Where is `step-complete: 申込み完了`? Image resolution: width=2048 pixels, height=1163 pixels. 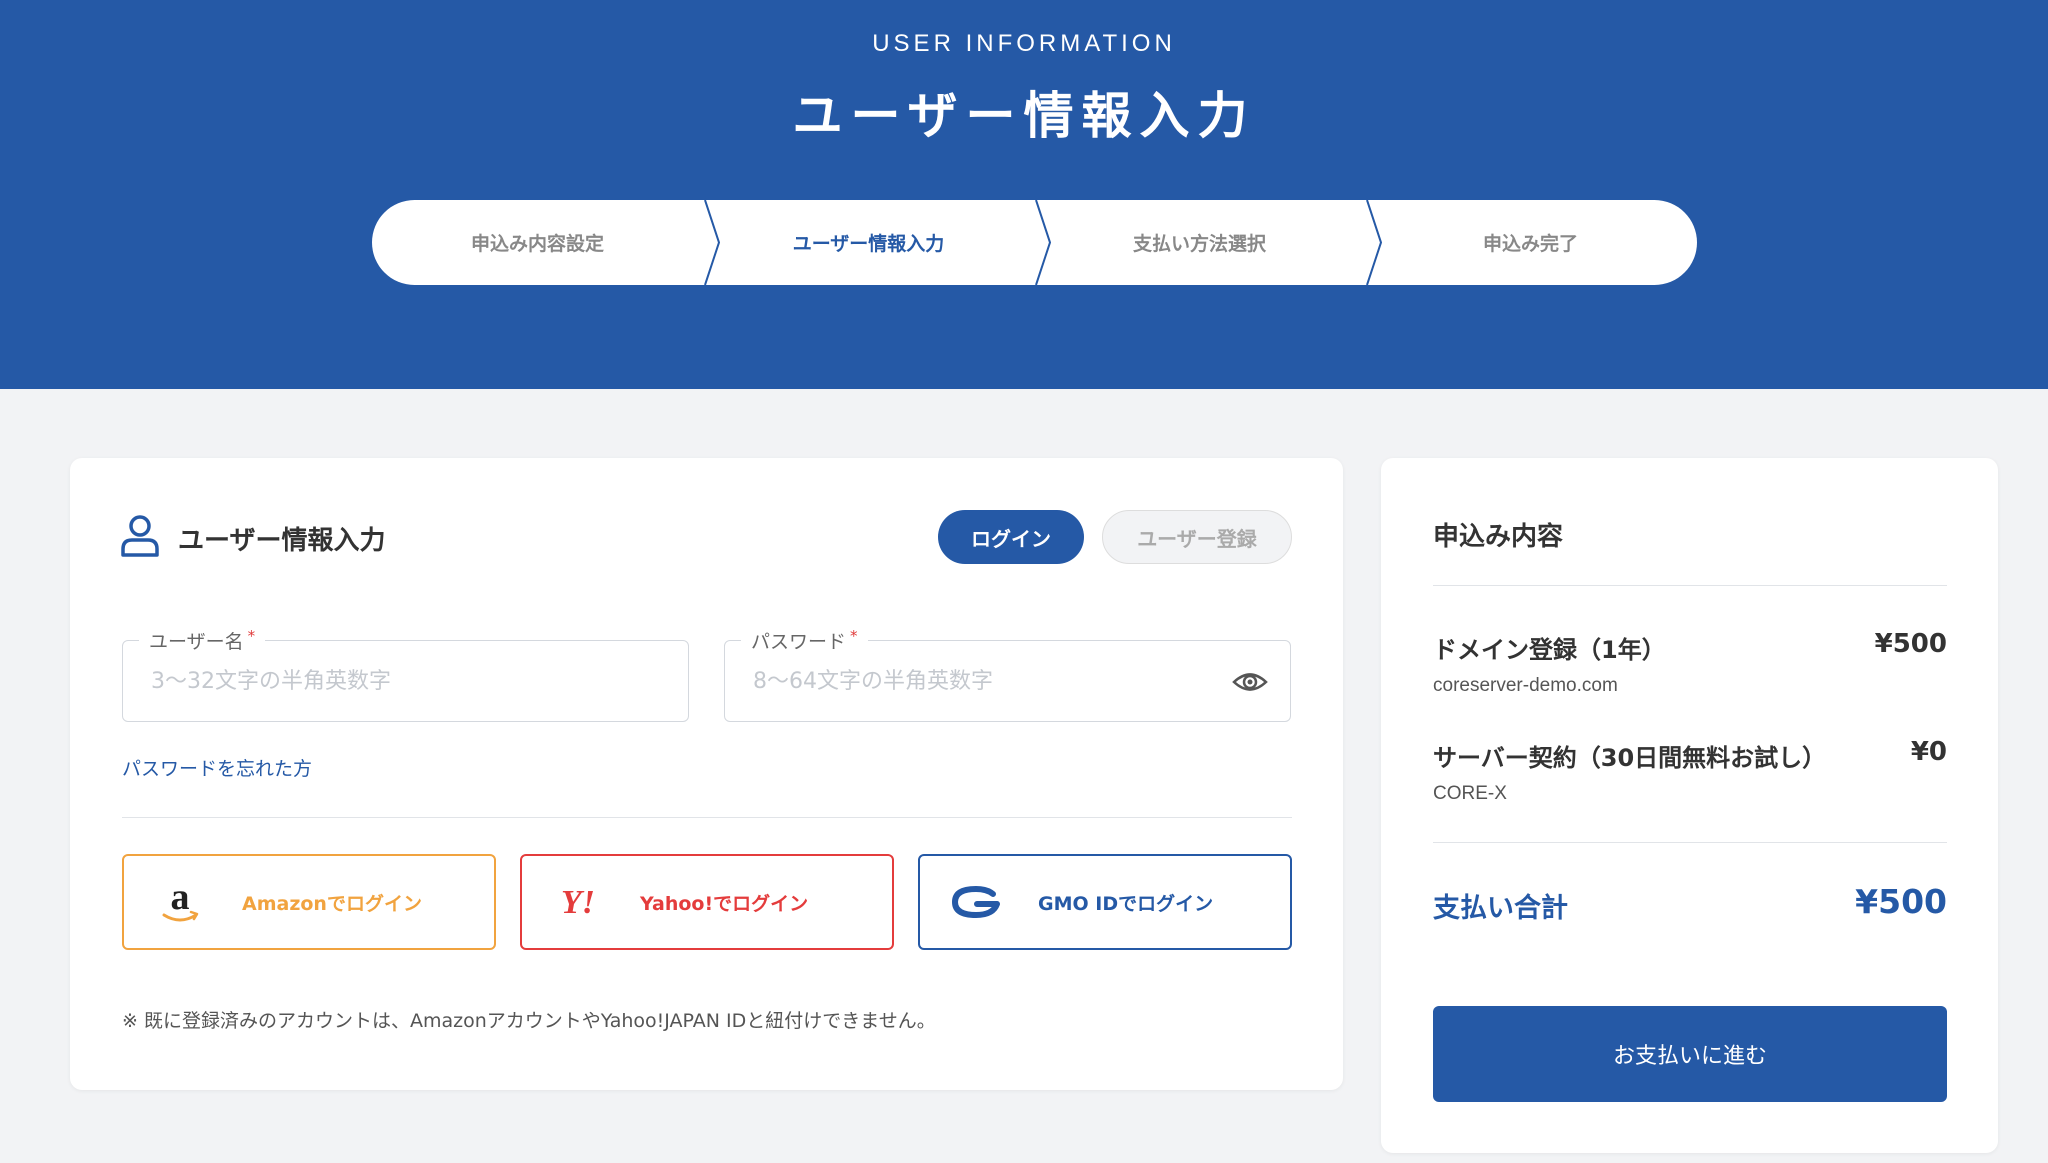 step-complete: 申込み完了 is located at coordinates (1530, 244).